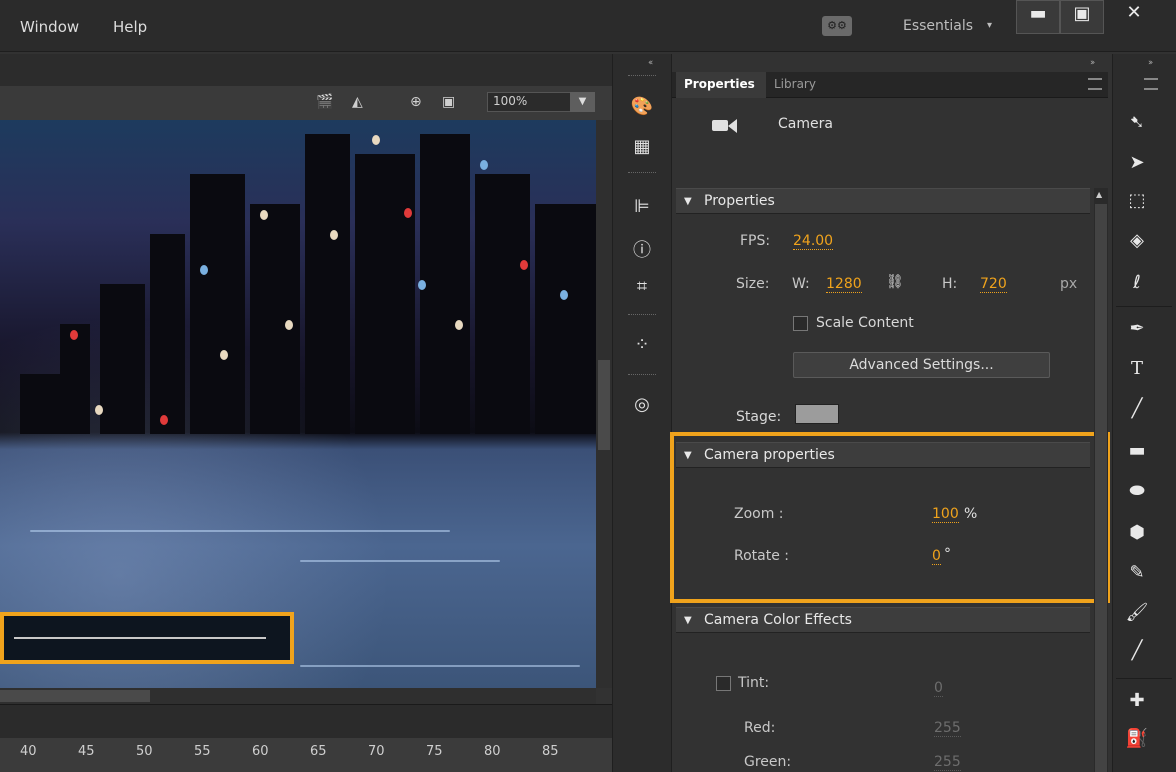  Describe the element at coordinates (86, 751) in the screenshot. I see `frame-tick: 45` at that location.